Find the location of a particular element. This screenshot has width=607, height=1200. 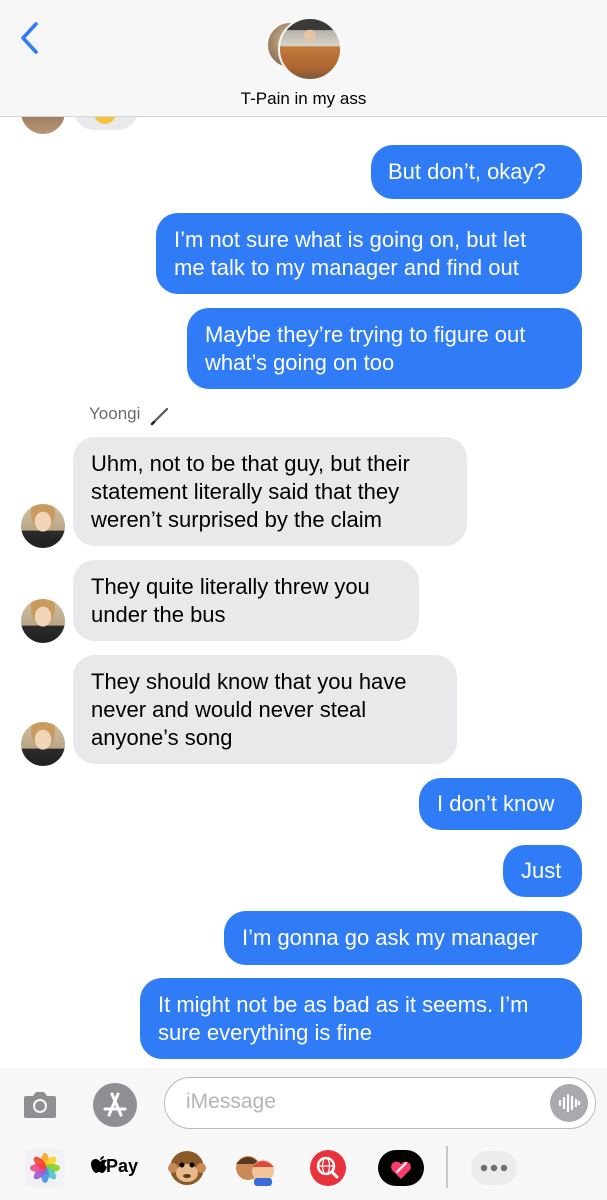

photos-icon is located at coordinates (45, 1168).